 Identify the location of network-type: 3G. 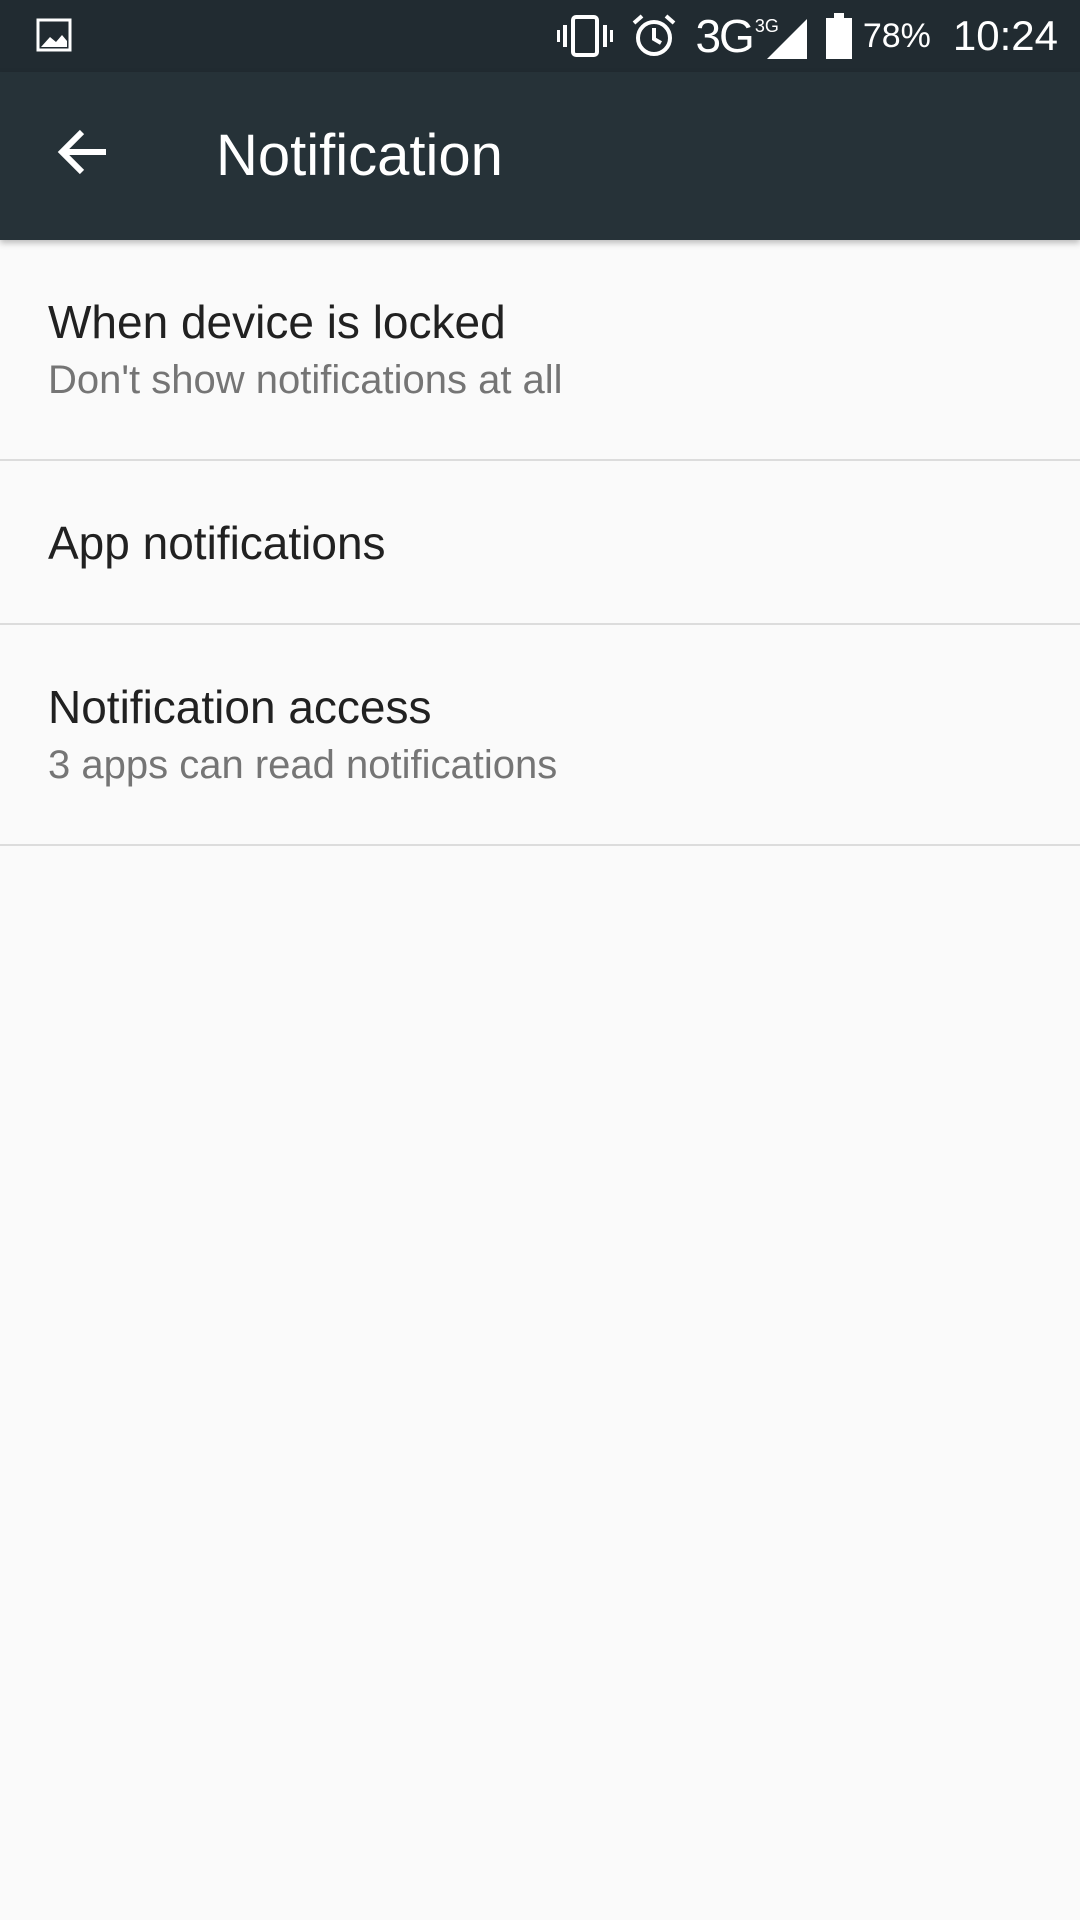
(724, 36).